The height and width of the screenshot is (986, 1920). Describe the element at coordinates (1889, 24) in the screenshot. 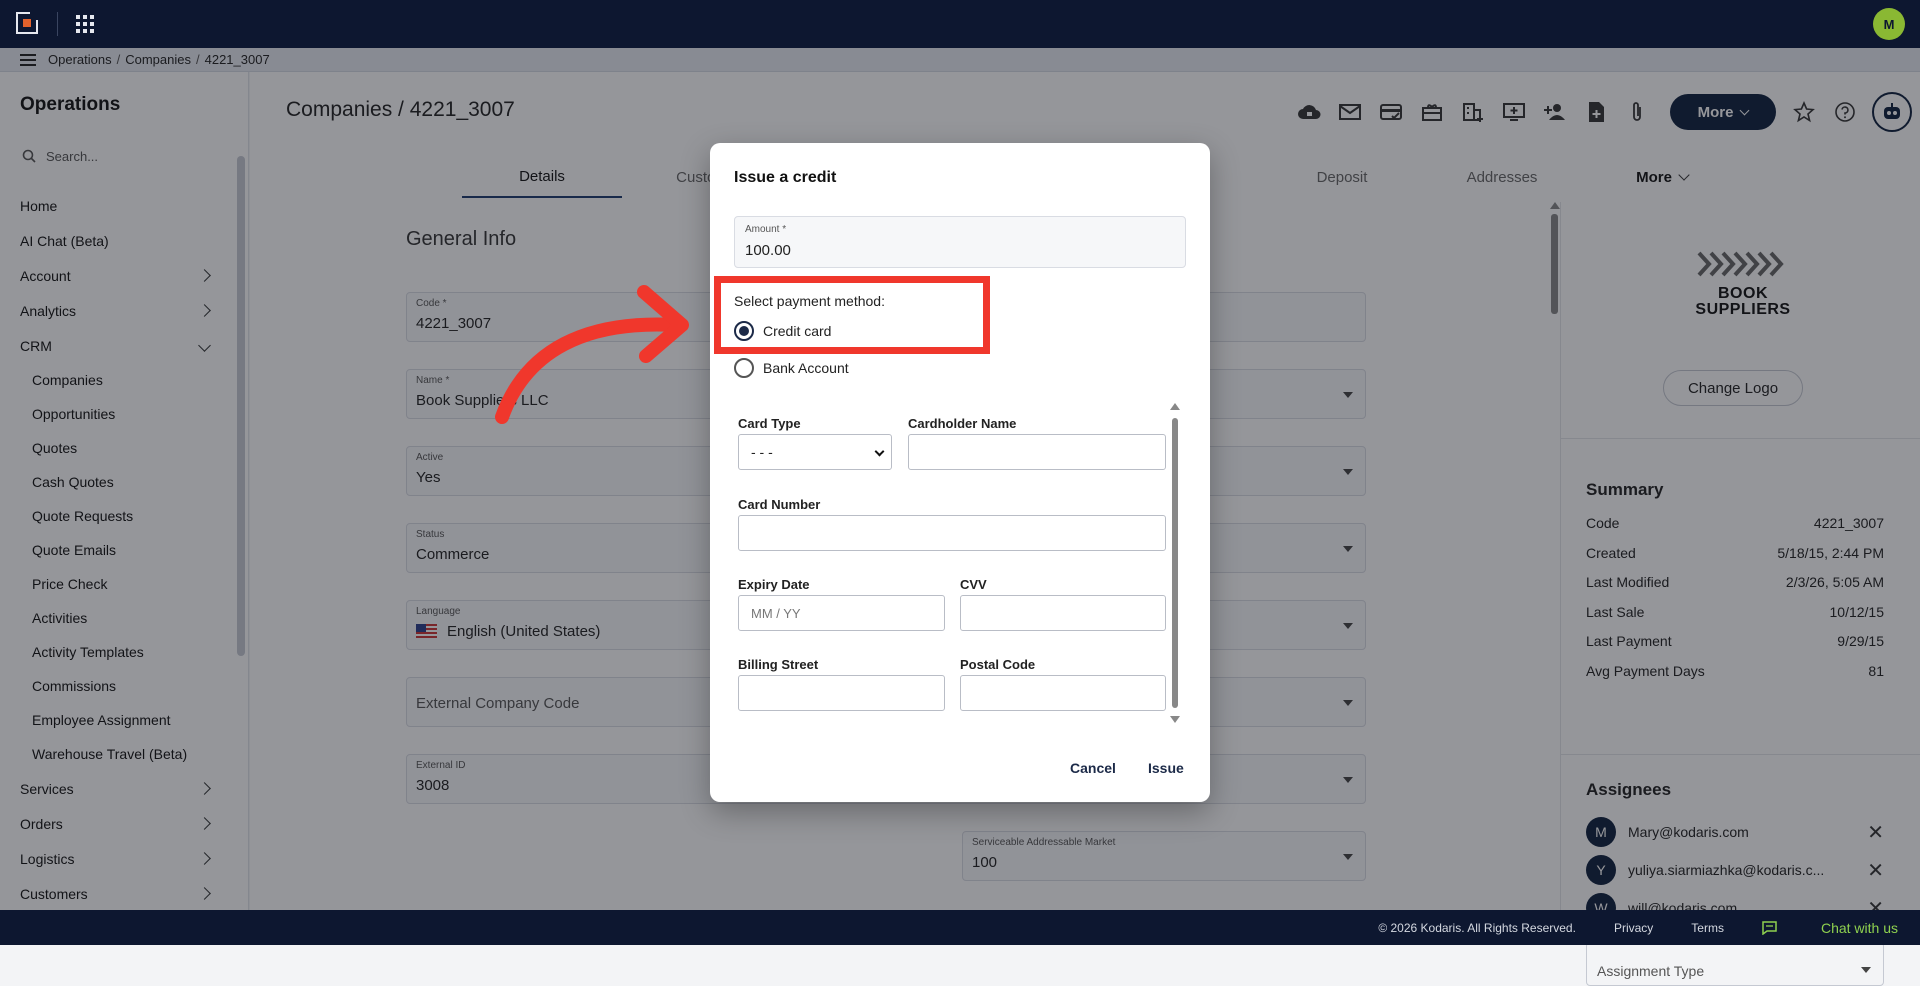

I see `user-avatar: M` at that location.